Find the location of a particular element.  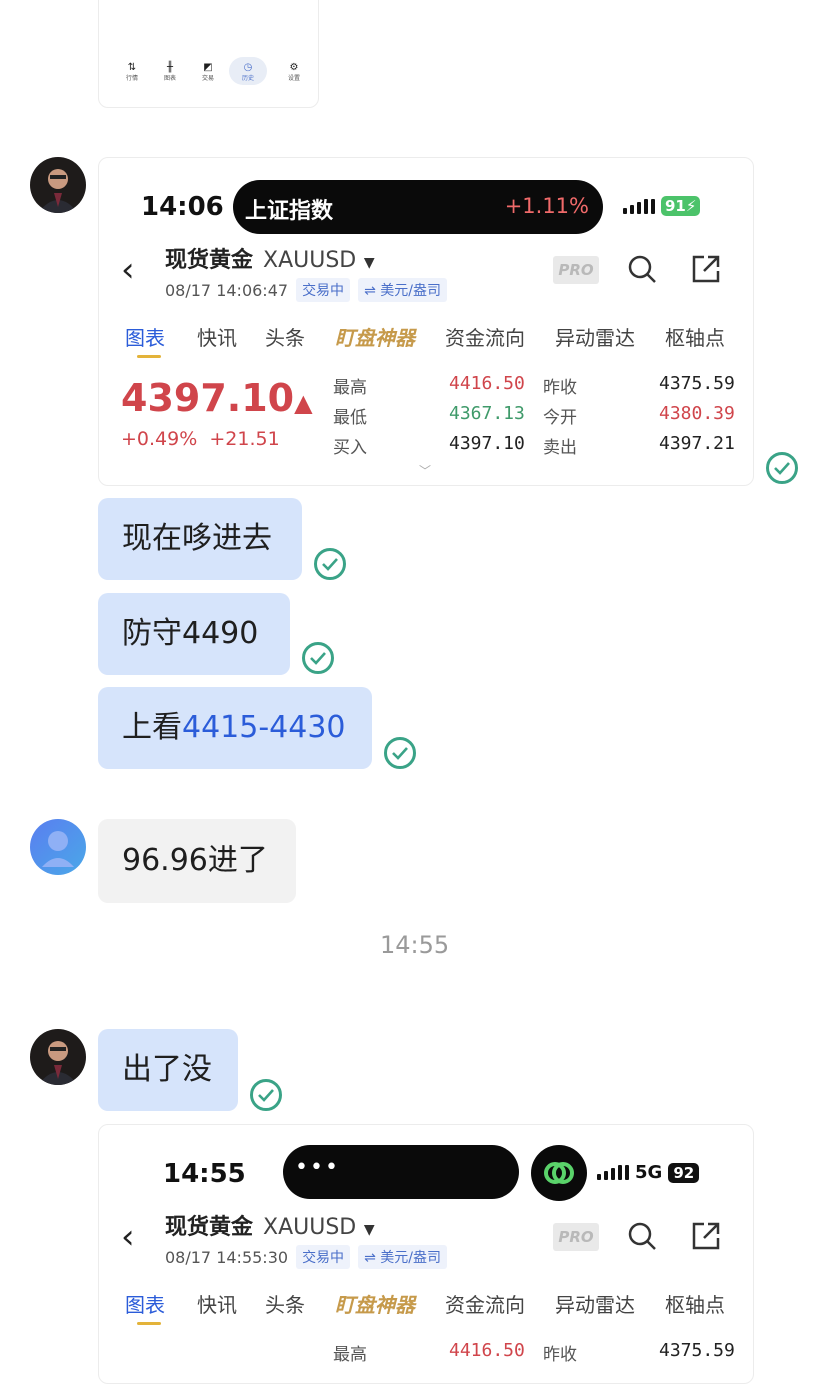

candles-icon: ╫ is located at coordinates (170, 67).